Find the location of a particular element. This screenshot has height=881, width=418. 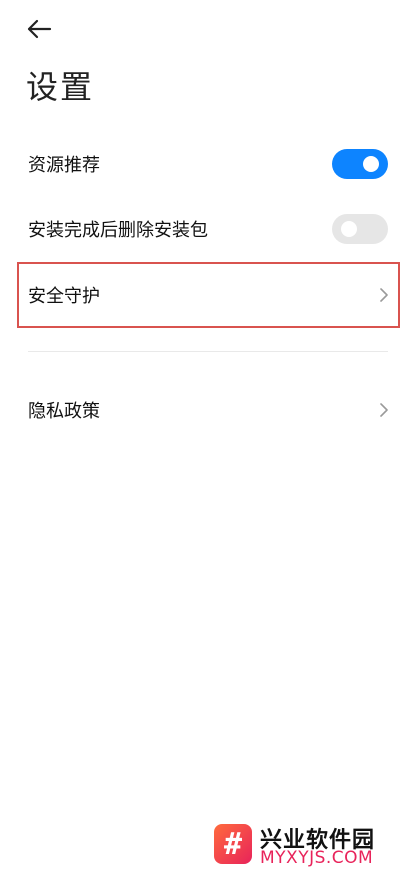

chevron-right-icon is located at coordinates (384, 410).